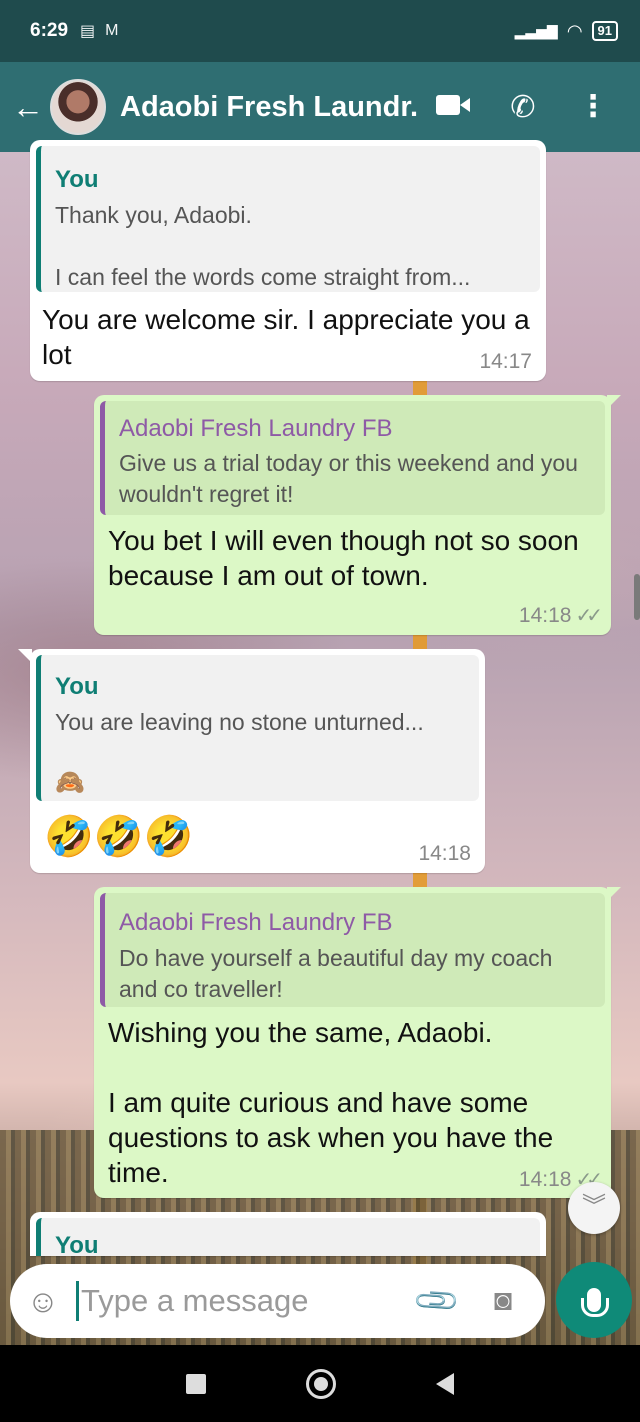 The width and height of the screenshot is (640, 1422). I want to click on emoji-icon: ☺, so click(43, 1301).